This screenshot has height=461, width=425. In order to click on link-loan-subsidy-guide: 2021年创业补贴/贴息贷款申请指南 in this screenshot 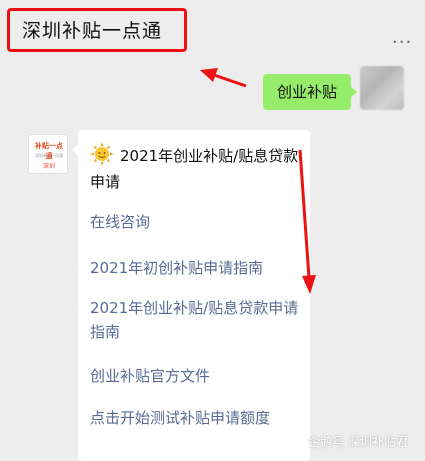, I will do `click(196, 320)`.